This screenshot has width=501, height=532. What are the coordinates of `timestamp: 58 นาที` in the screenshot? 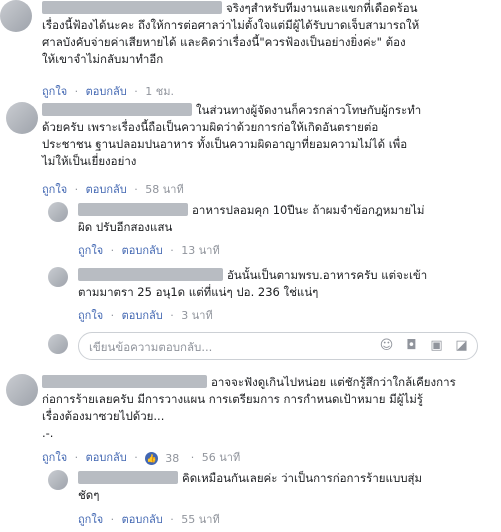 It's located at (164, 189).